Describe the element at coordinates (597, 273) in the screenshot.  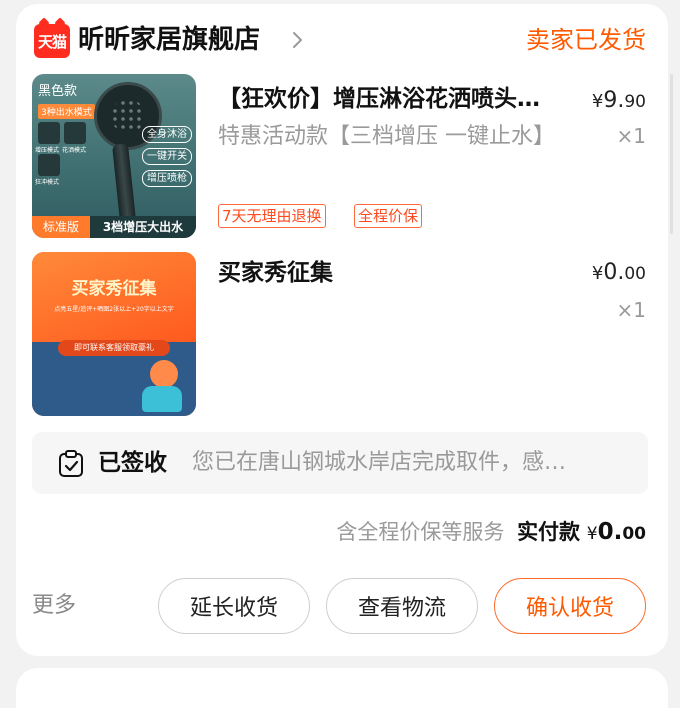
I see `price-symbol-2: ¥` at that location.